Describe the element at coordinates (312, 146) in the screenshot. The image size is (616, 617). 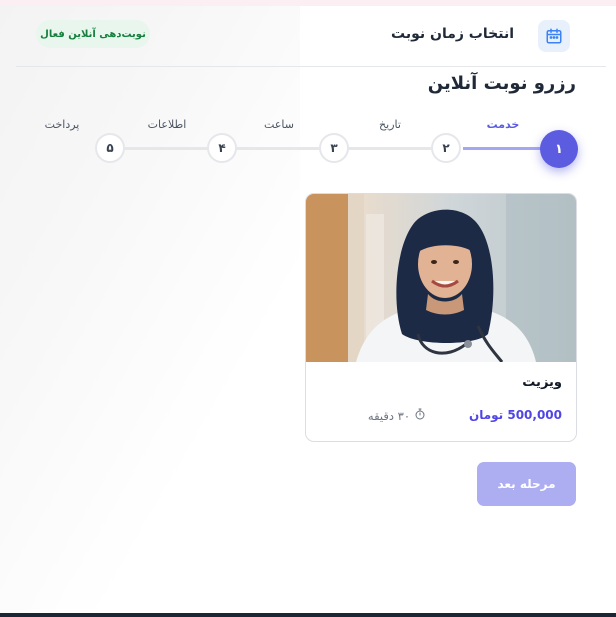
I see `stepper: خدمت تاریخ ساعت اطلاعات پرداخت ۱ ۲ ۳ ۴ ۵` at that location.